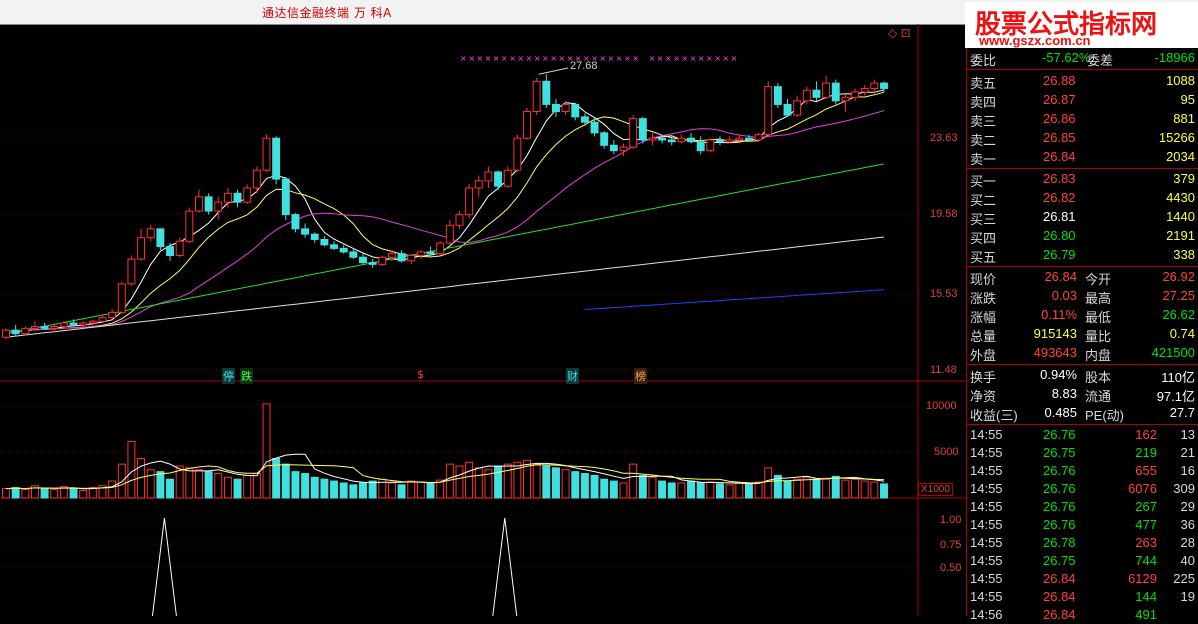  I want to click on quote-row-outer: 外盘 493643 内盘 421500, so click(1082, 353).